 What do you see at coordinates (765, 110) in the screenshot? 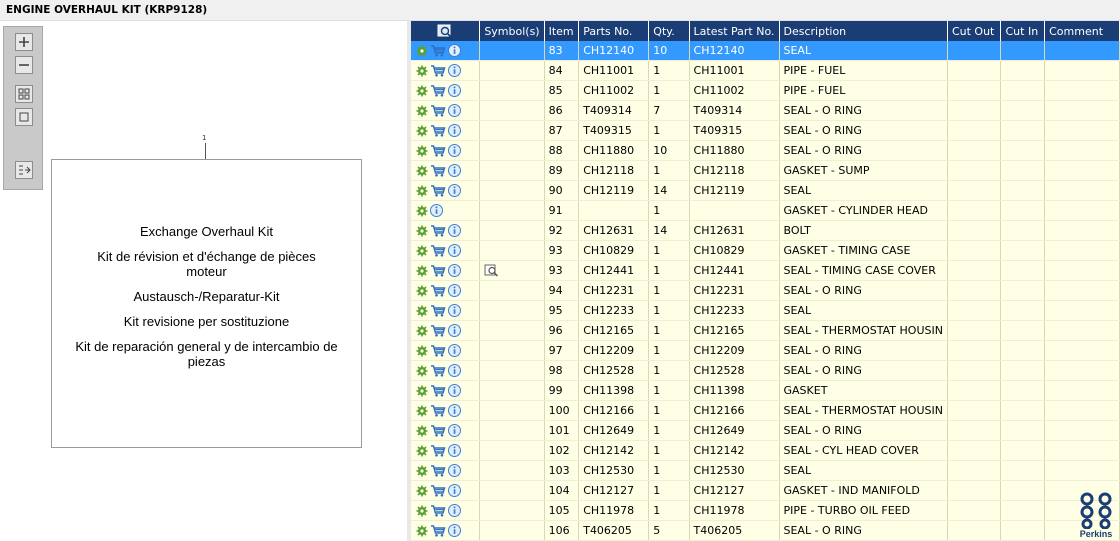
I see `table-row: 86 T409314 7 T409314 SEAL - O RING` at bounding box center [765, 110].